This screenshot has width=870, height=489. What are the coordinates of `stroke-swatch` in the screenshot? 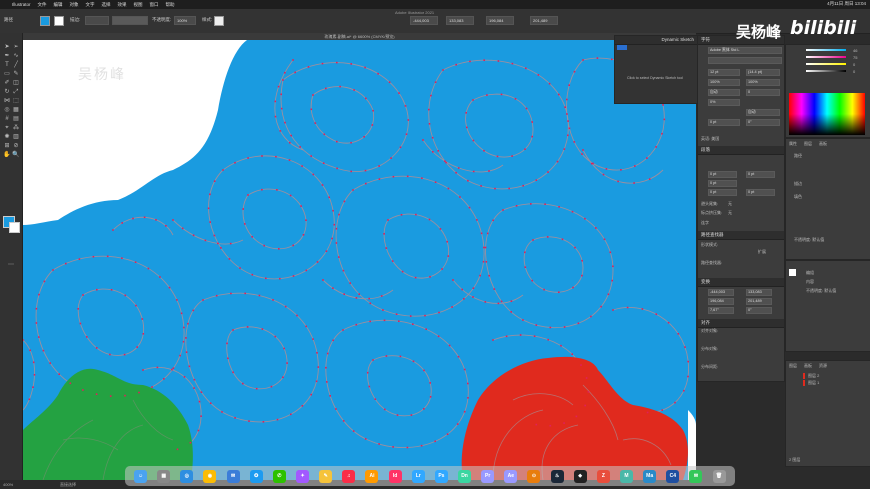 It's located at (59, 21).